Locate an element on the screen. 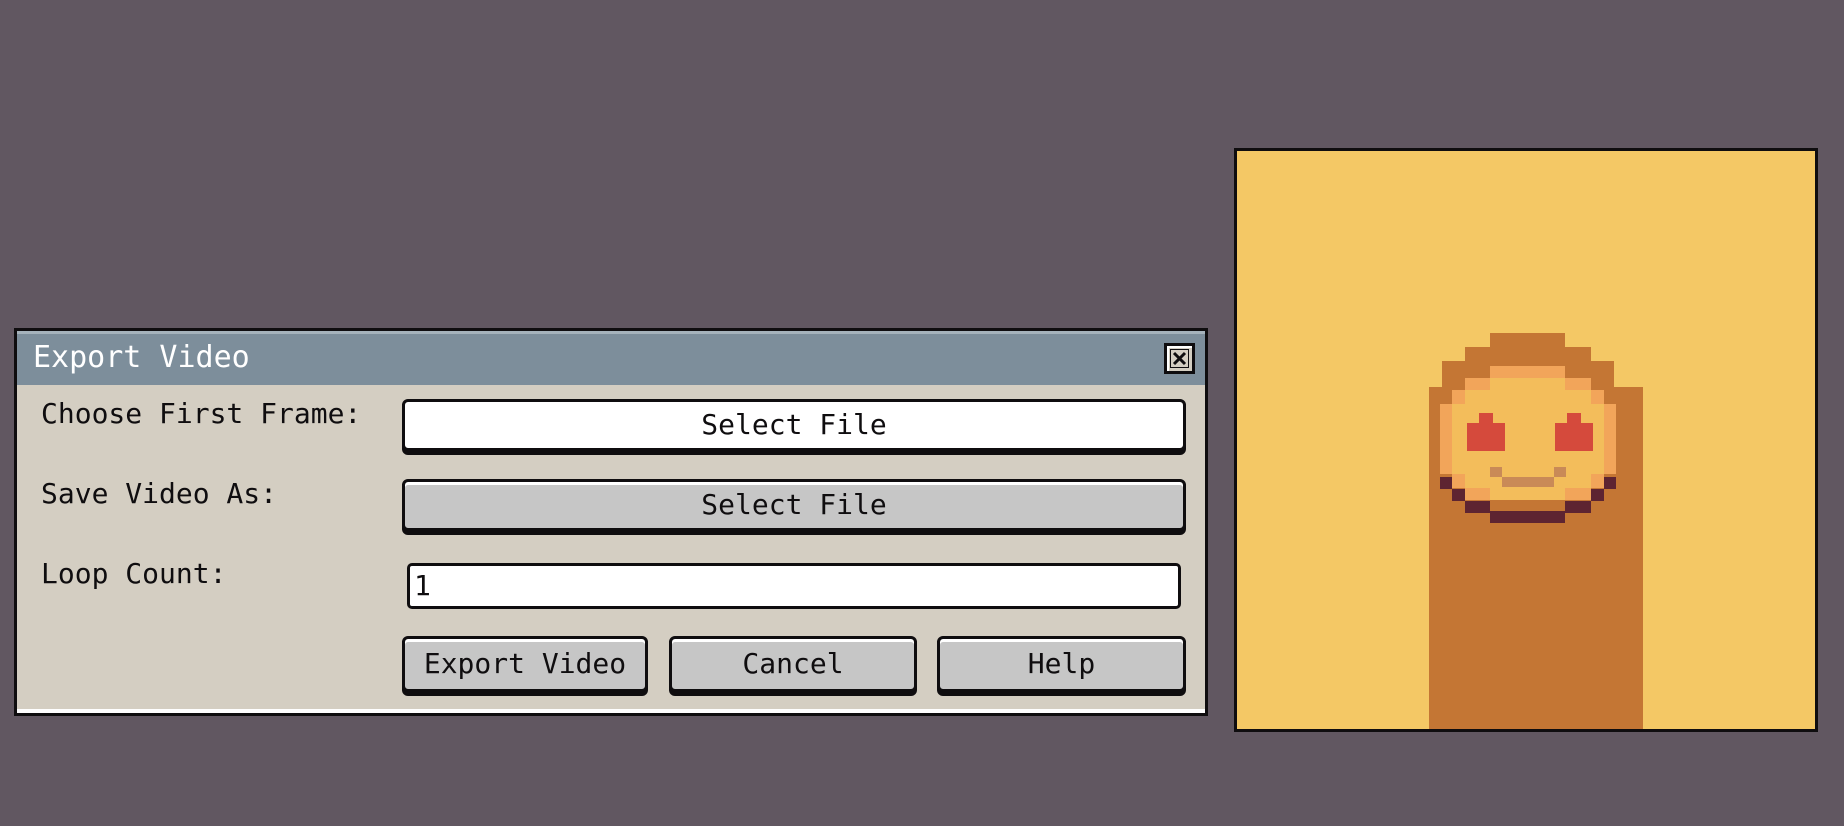 The height and width of the screenshot is (826, 1844). help-button: Help is located at coordinates (1061, 664).